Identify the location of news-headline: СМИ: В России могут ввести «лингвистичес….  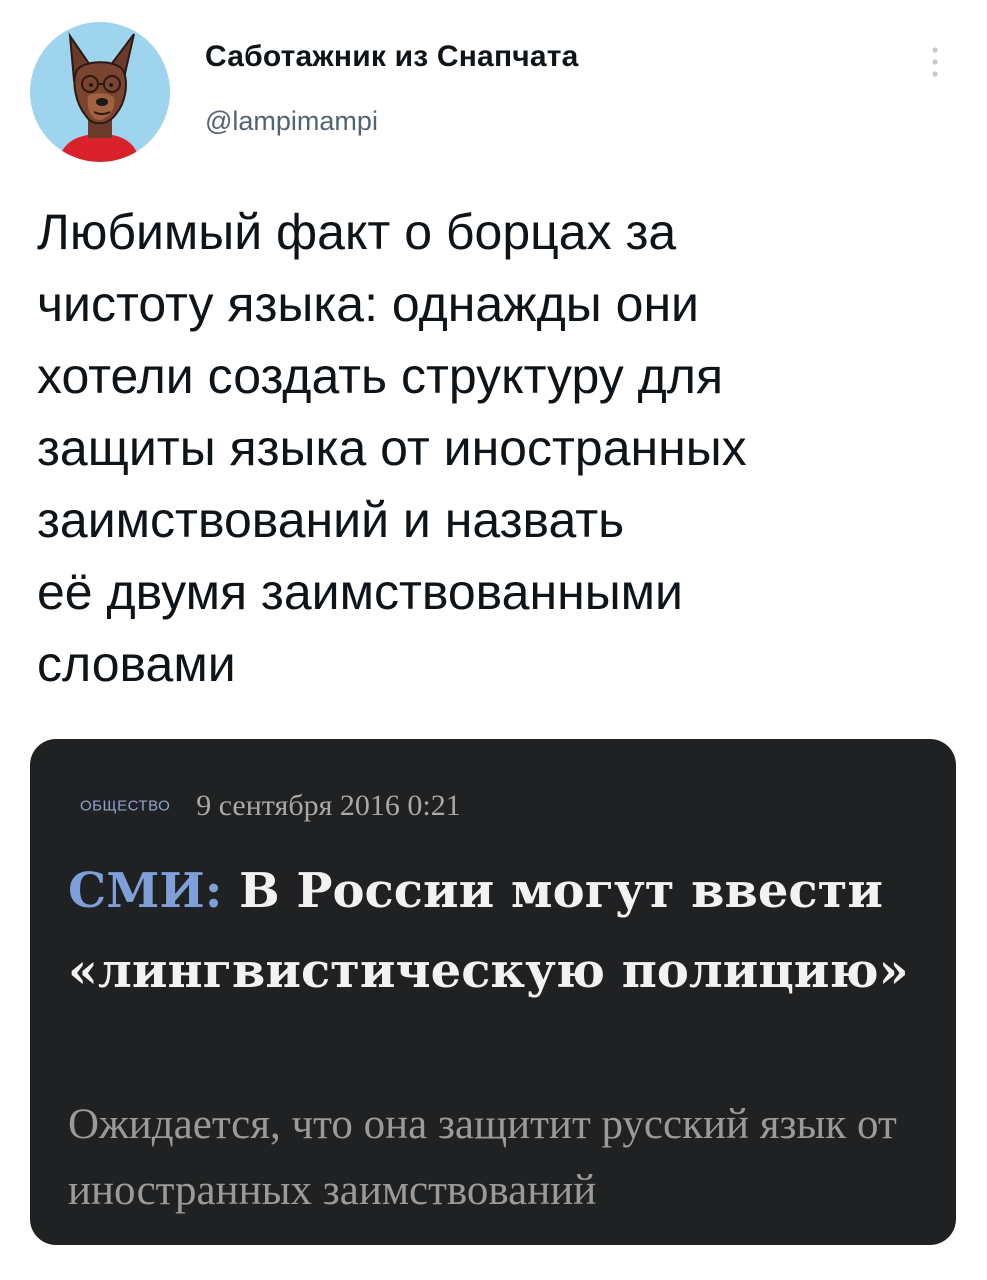
(503, 931).